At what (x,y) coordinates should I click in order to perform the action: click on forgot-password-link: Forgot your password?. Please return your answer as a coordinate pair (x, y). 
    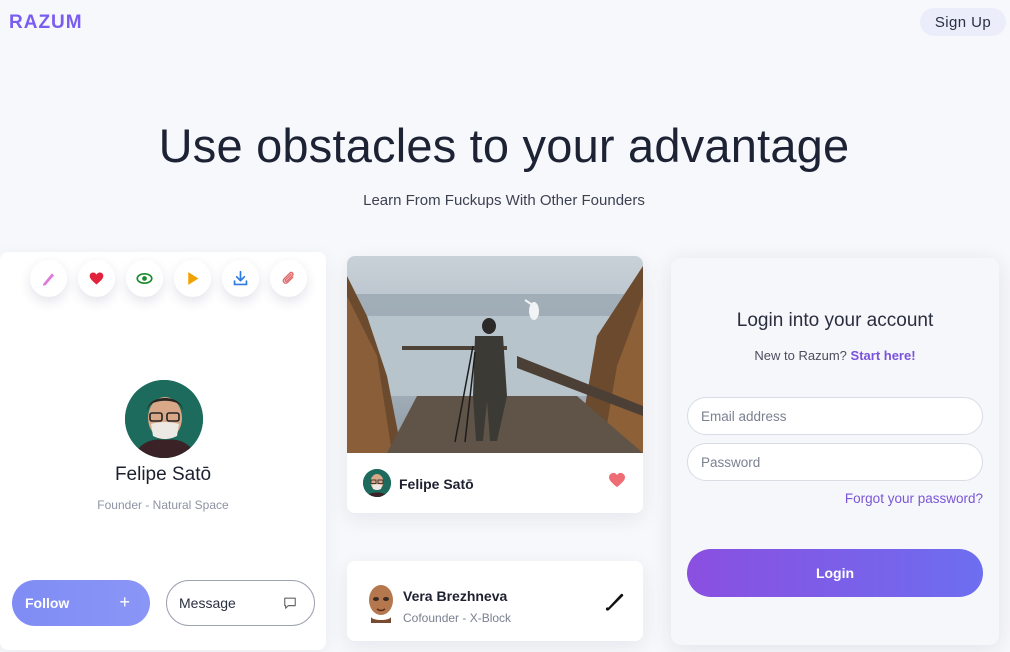
    Looking at the image, I should click on (914, 498).